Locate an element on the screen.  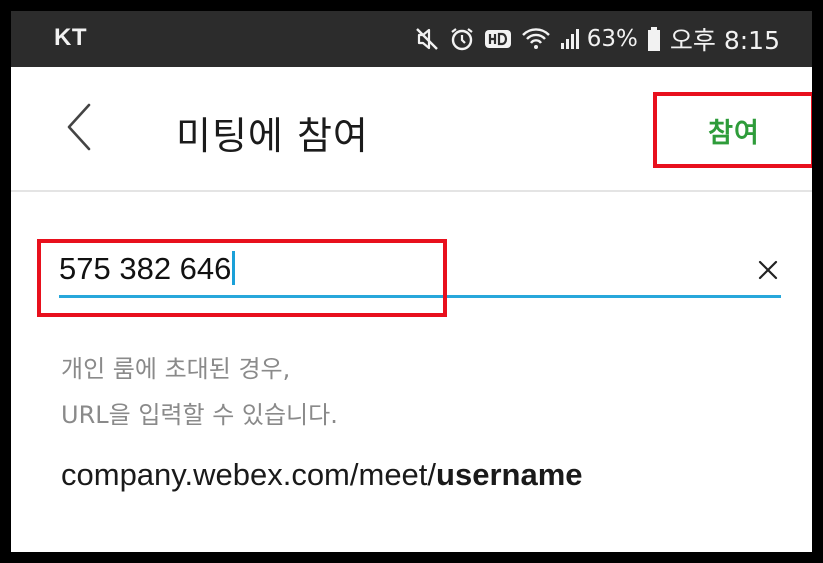
mute-icon is located at coordinates (427, 39).